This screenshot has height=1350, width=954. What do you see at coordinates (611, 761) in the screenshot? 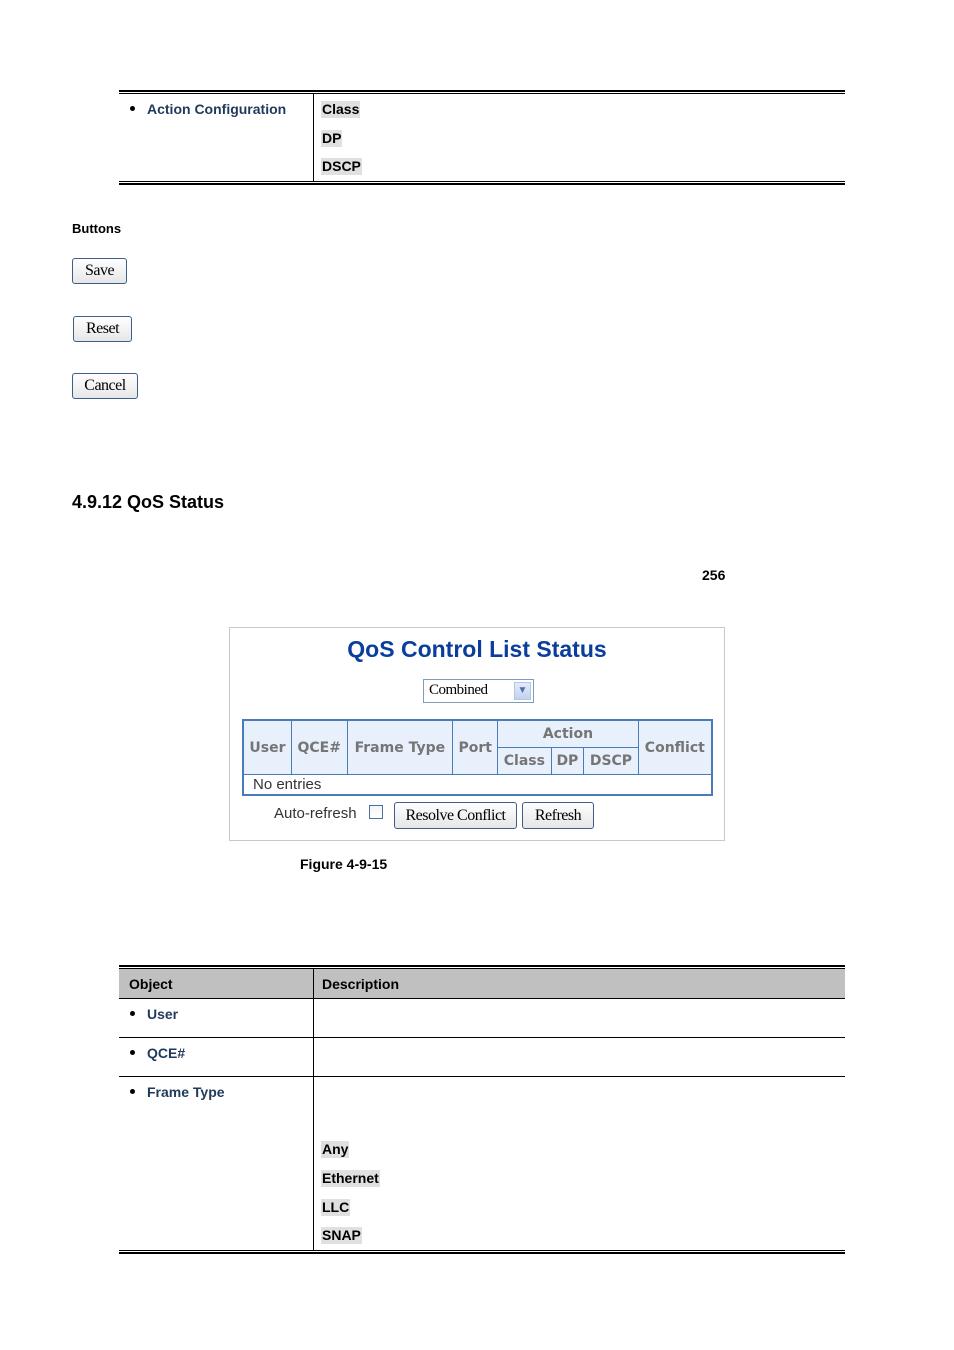
I see `col-dscp: DSCP` at bounding box center [611, 761].